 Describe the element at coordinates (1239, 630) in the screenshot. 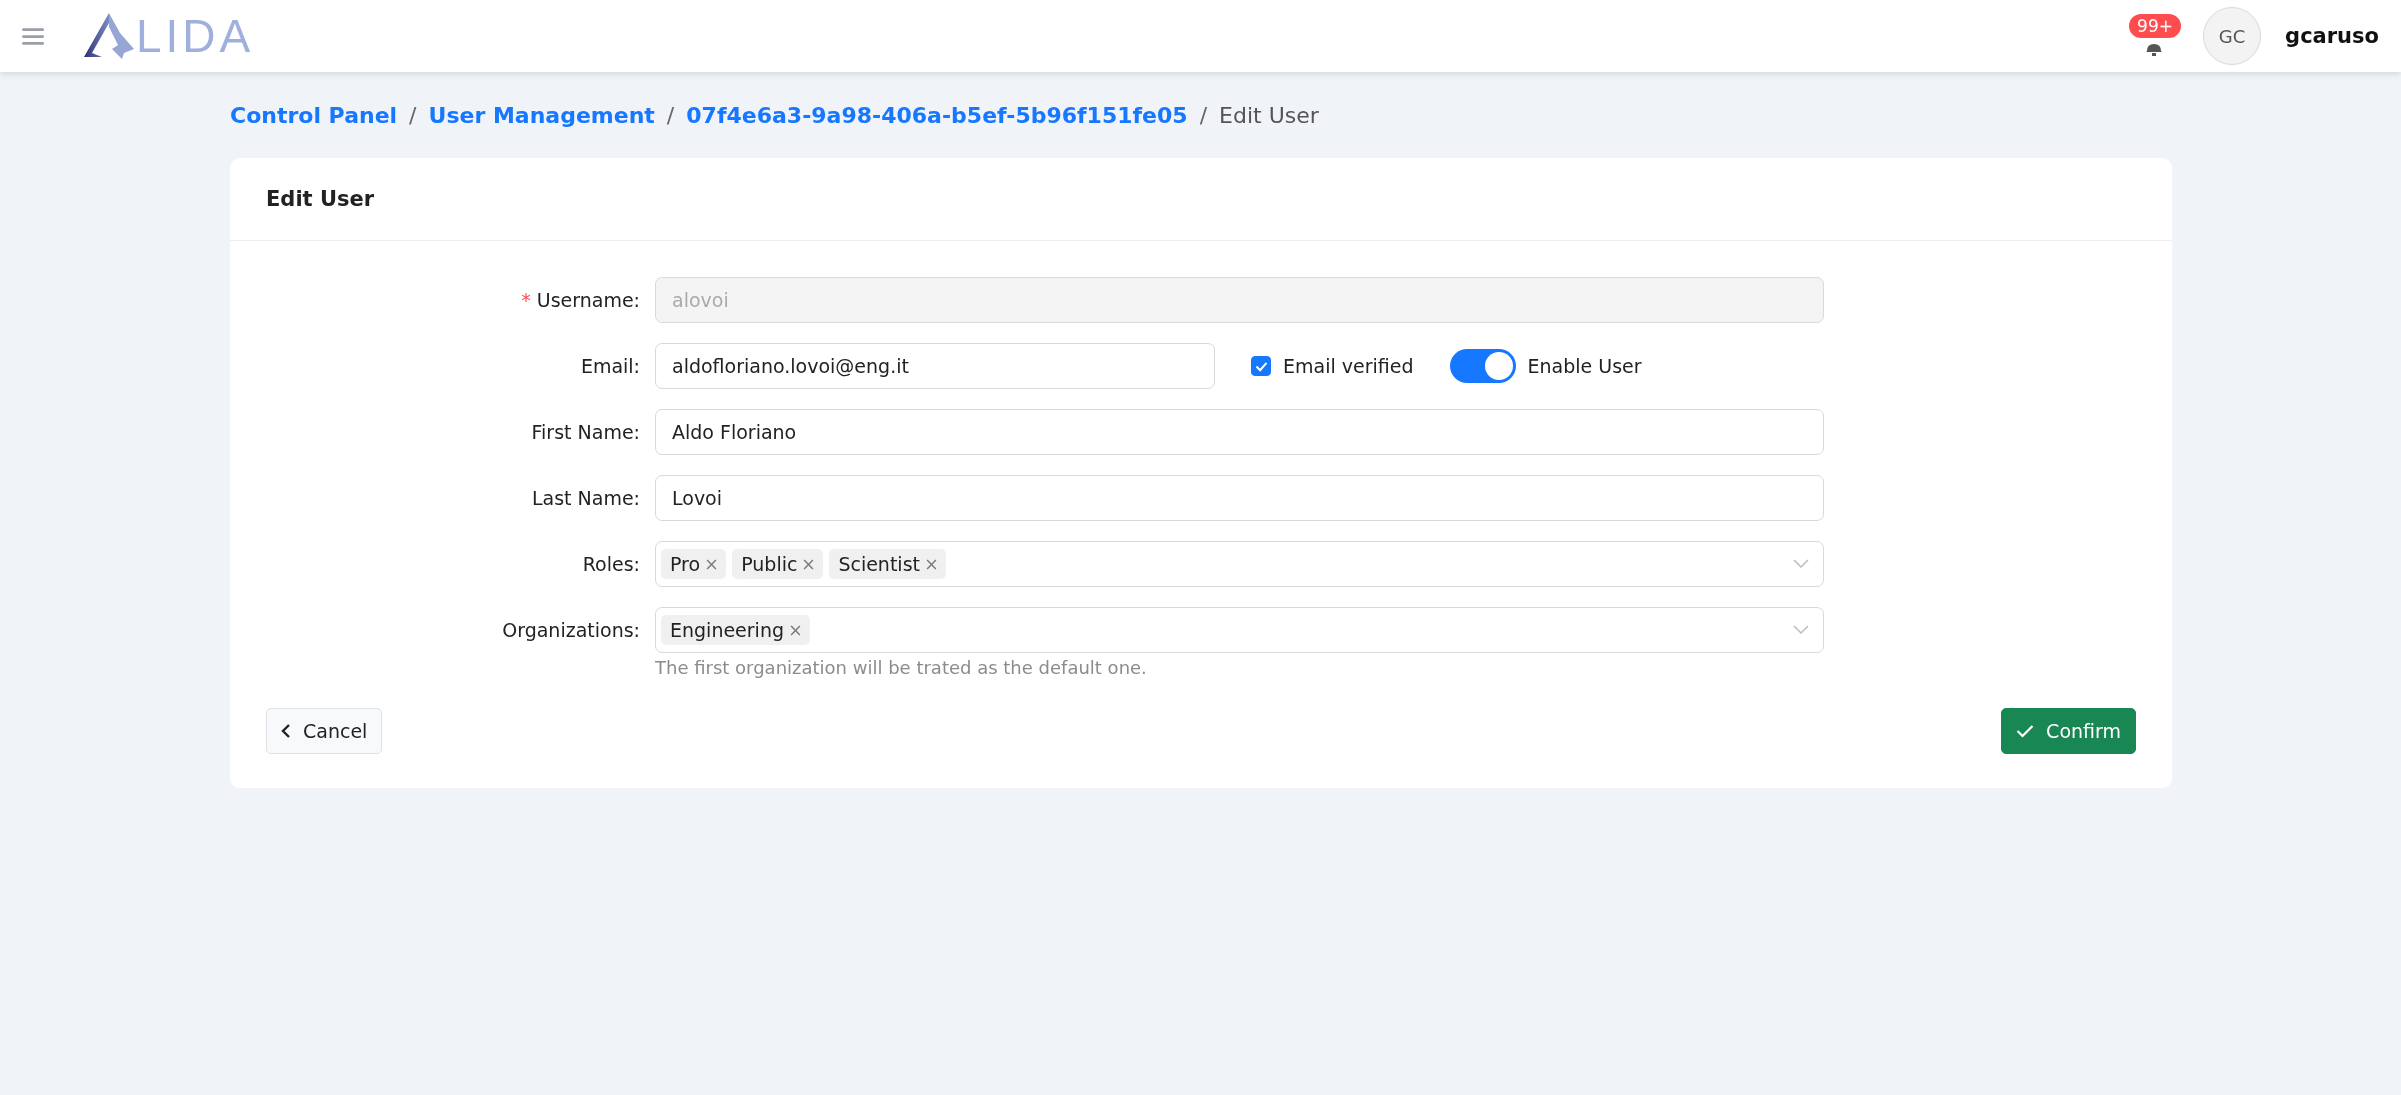

I see `multi-select-field: Engineering` at that location.